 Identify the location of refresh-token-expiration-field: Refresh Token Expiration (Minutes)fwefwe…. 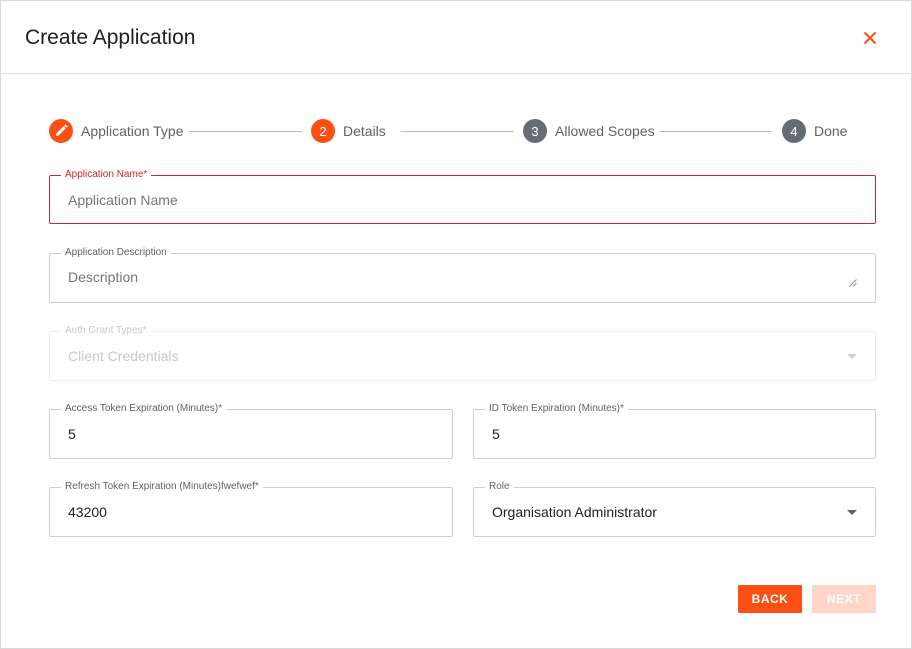
(251, 509).